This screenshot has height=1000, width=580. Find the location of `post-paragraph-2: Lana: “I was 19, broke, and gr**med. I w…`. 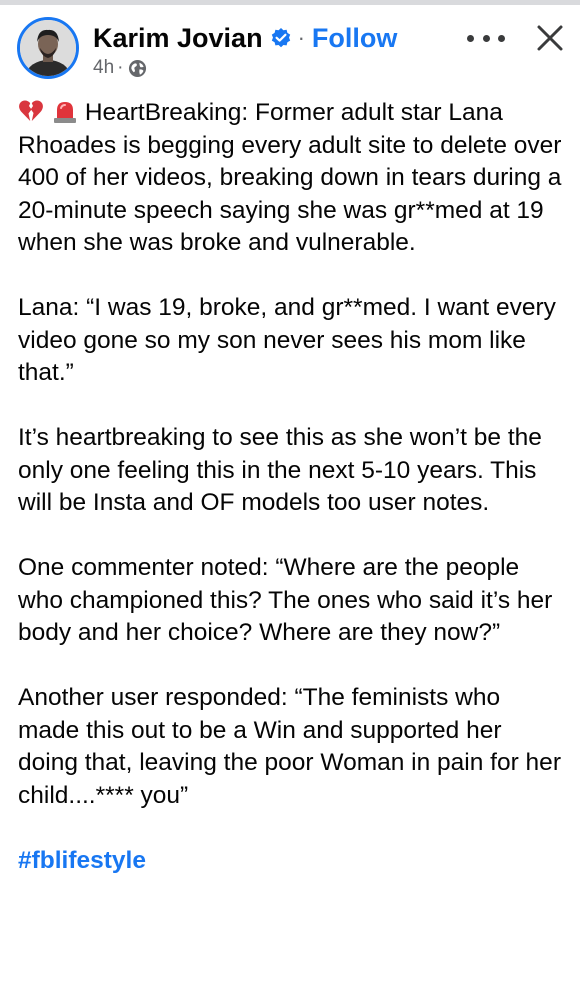

post-paragraph-2: Lana: “I was 19, broke, and gr**med. I w… is located at coordinates (287, 340).